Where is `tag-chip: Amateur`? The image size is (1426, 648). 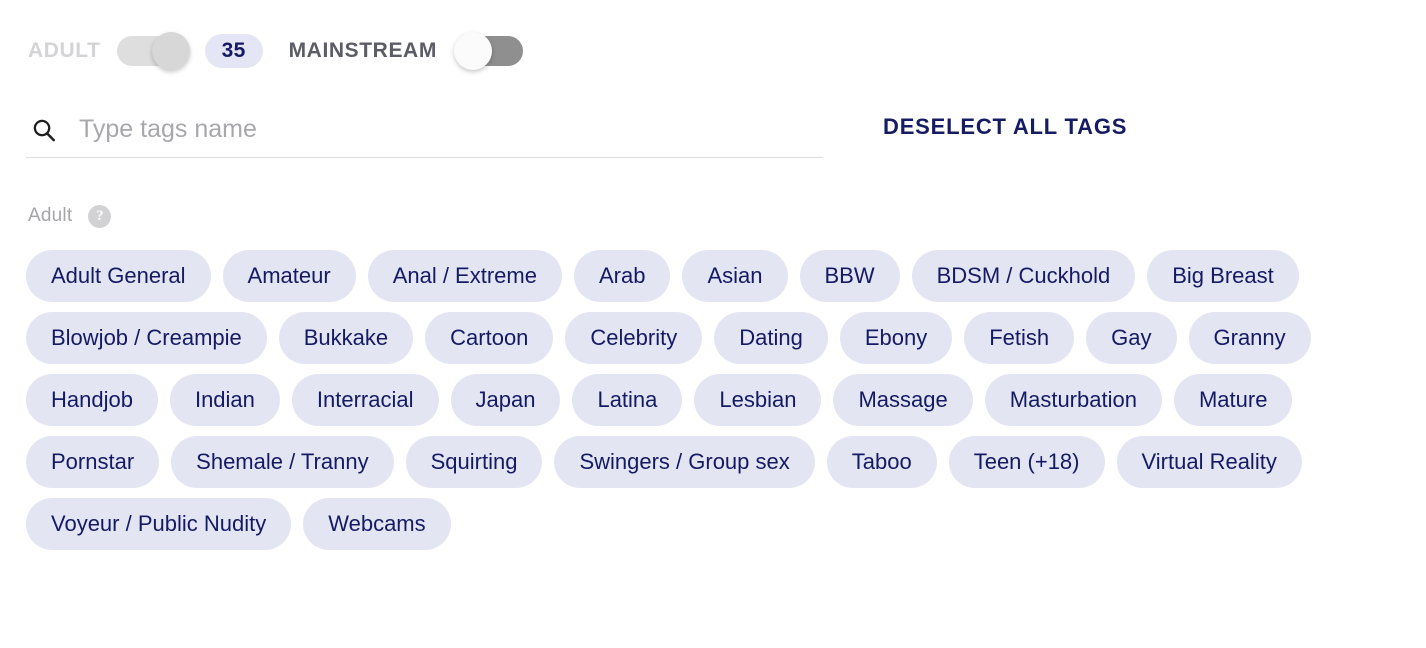
tag-chip: Amateur is located at coordinates (289, 276).